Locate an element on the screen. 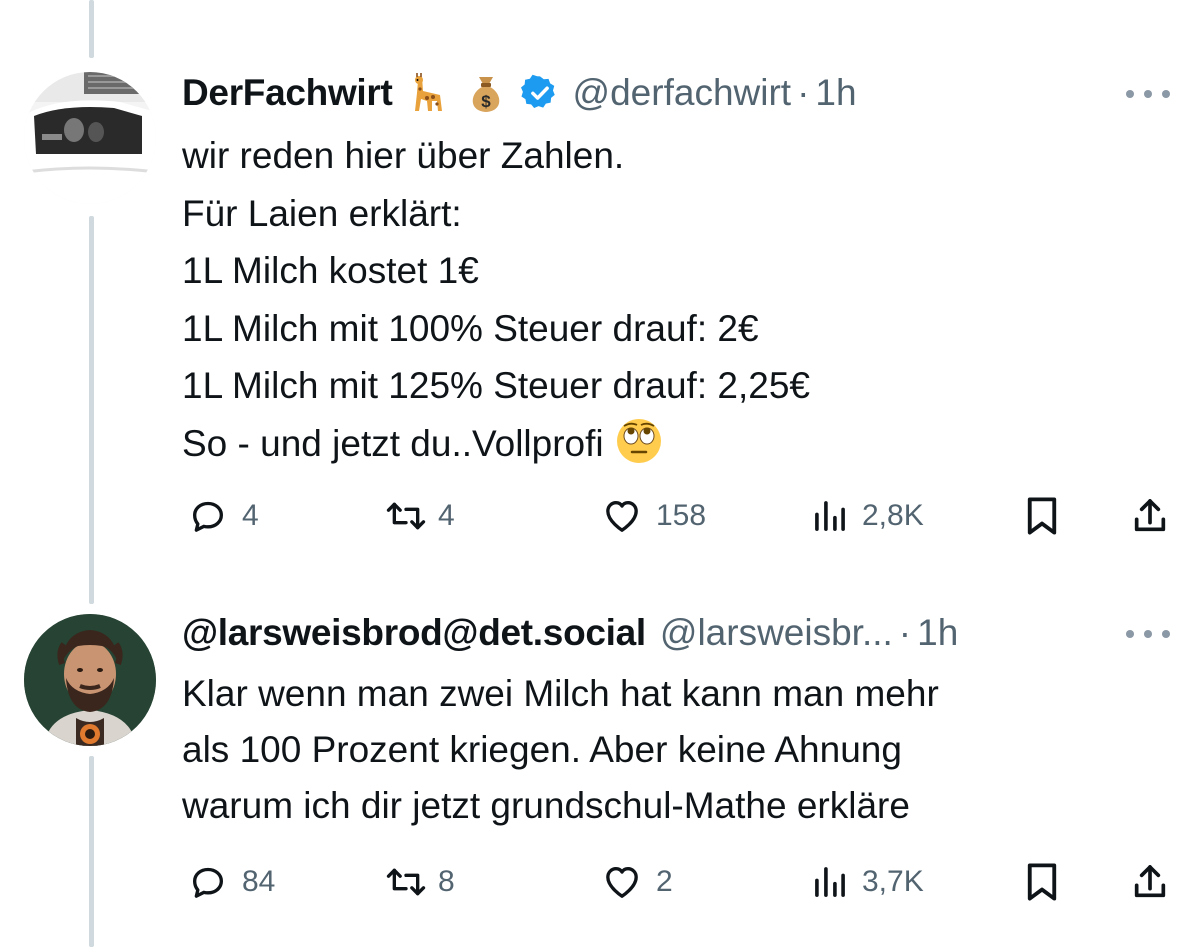 Image resolution: width=1200 pixels, height=947 pixels. verified-badge-icon is located at coordinates (539, 93).